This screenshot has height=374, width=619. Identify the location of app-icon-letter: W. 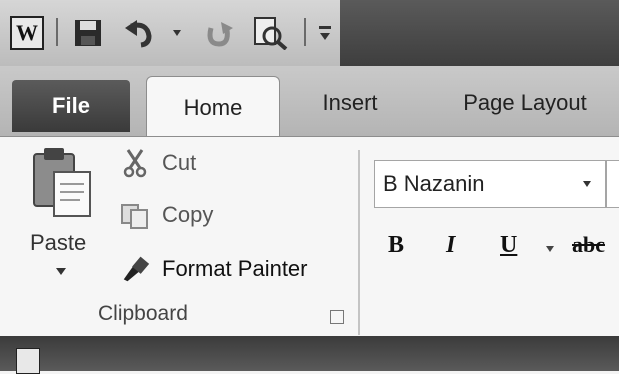
(27, 33).